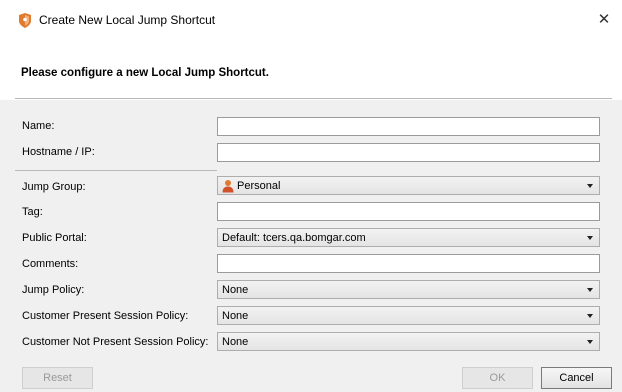 This screenshot has height=392, width=622. Describe the element at coordinates (127, 20) in the screenshot. I see `window-title: Create New Local Jump Shortcut` at that location.